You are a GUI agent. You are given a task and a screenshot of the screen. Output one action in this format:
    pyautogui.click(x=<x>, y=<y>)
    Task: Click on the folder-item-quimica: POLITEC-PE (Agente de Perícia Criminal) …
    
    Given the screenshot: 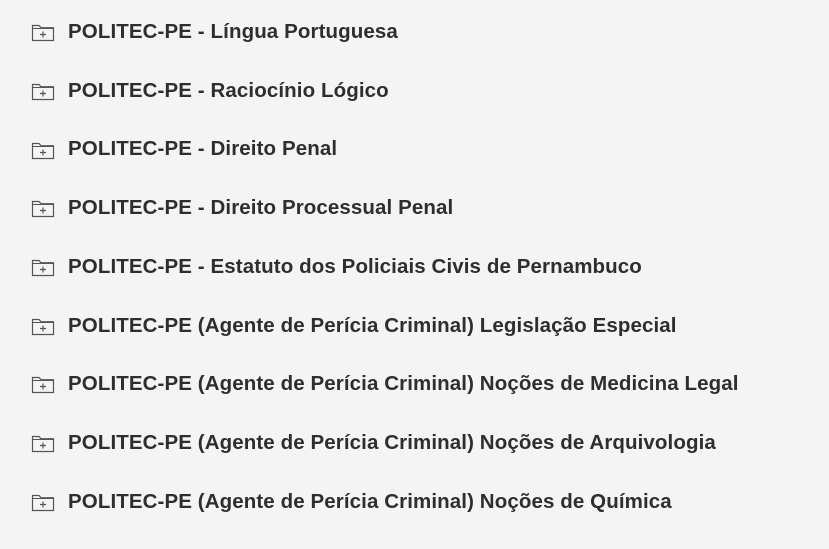 What is the action you would take?
    pyautogui.click(x=414, y=502)
    